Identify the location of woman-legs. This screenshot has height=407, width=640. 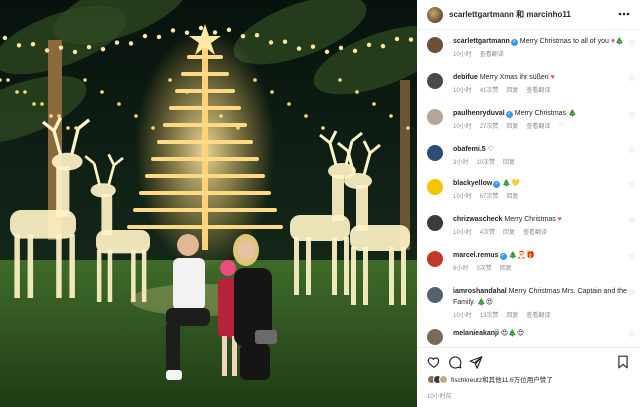
(255, 362).